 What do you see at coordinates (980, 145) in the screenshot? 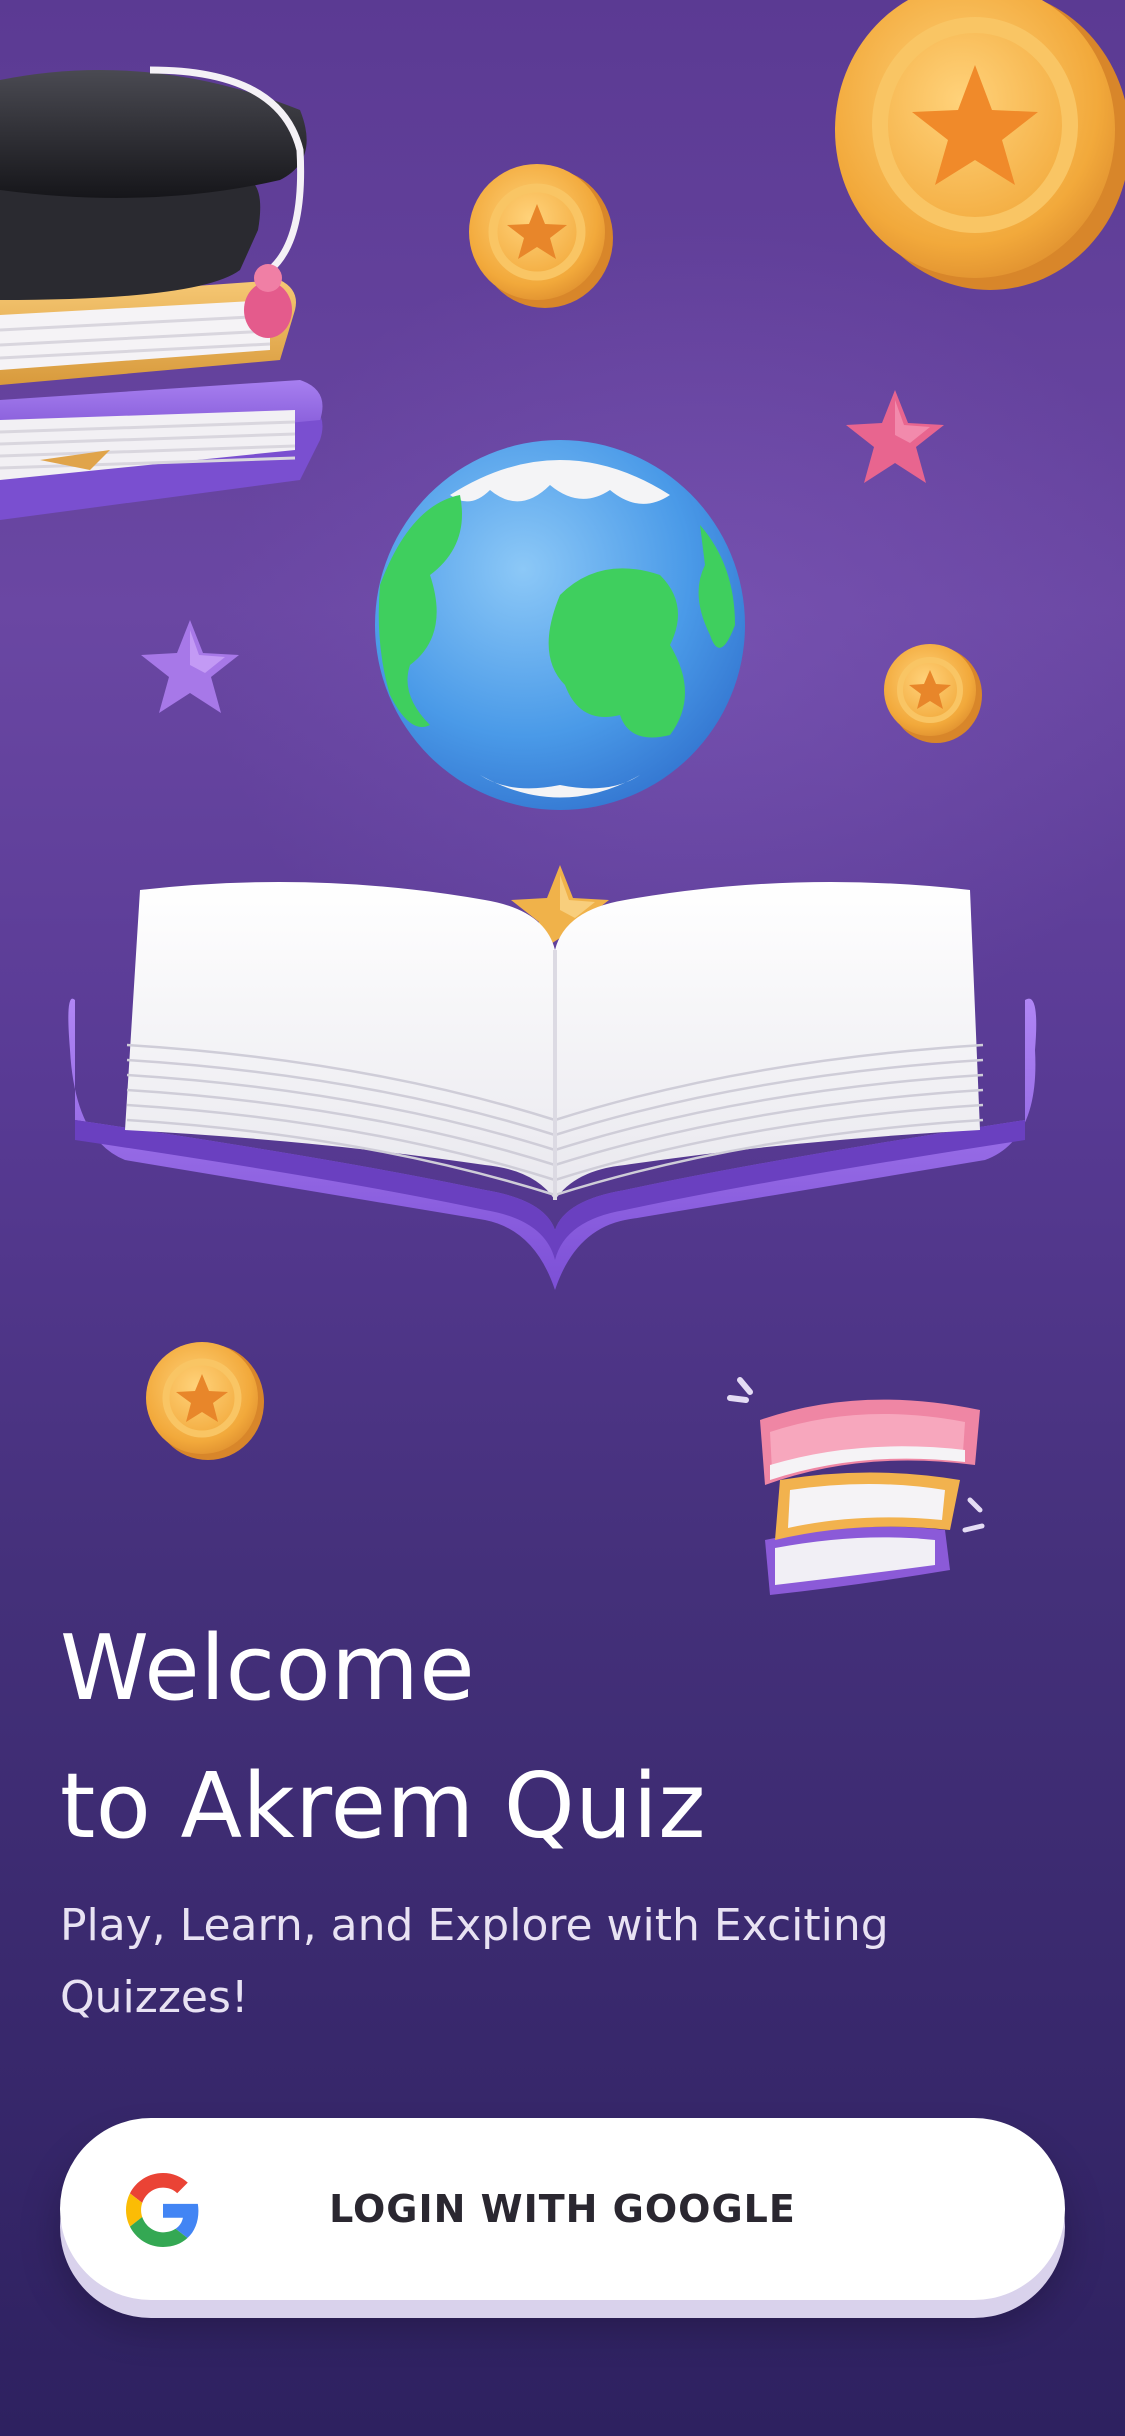
I see `large-star-coin-icon` at bounding box center [980, 145].